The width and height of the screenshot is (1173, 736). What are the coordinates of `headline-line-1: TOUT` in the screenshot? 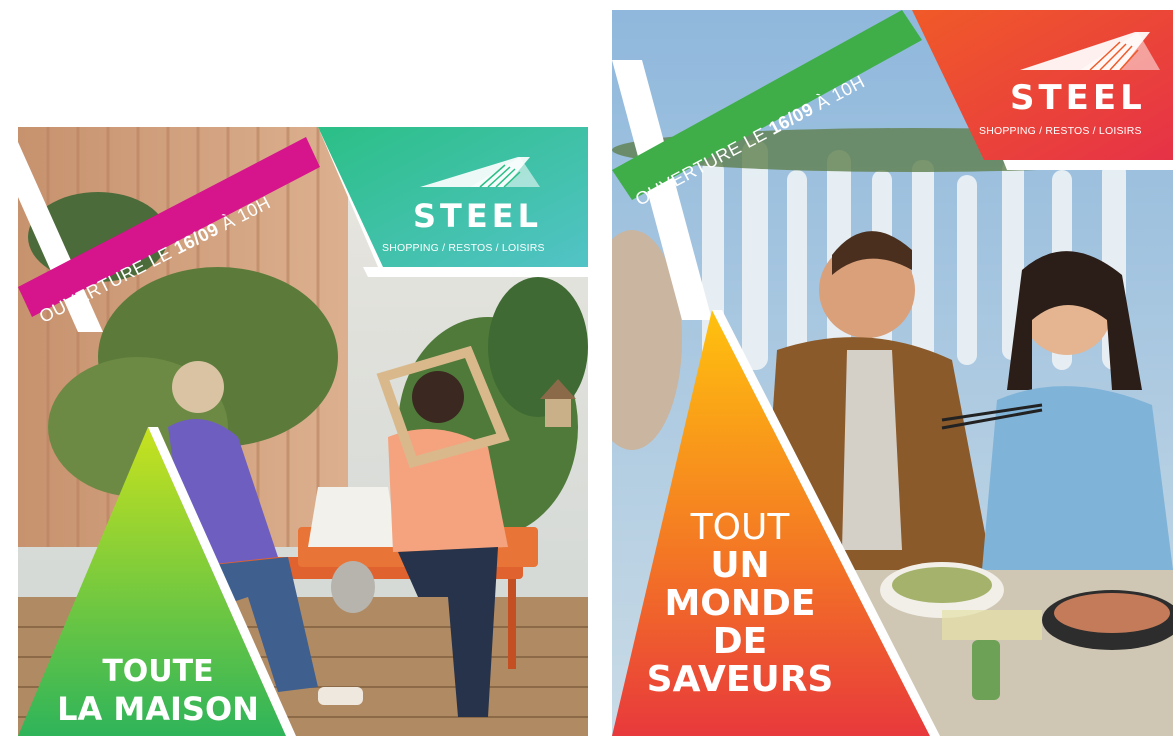 It's located at (740, 527).